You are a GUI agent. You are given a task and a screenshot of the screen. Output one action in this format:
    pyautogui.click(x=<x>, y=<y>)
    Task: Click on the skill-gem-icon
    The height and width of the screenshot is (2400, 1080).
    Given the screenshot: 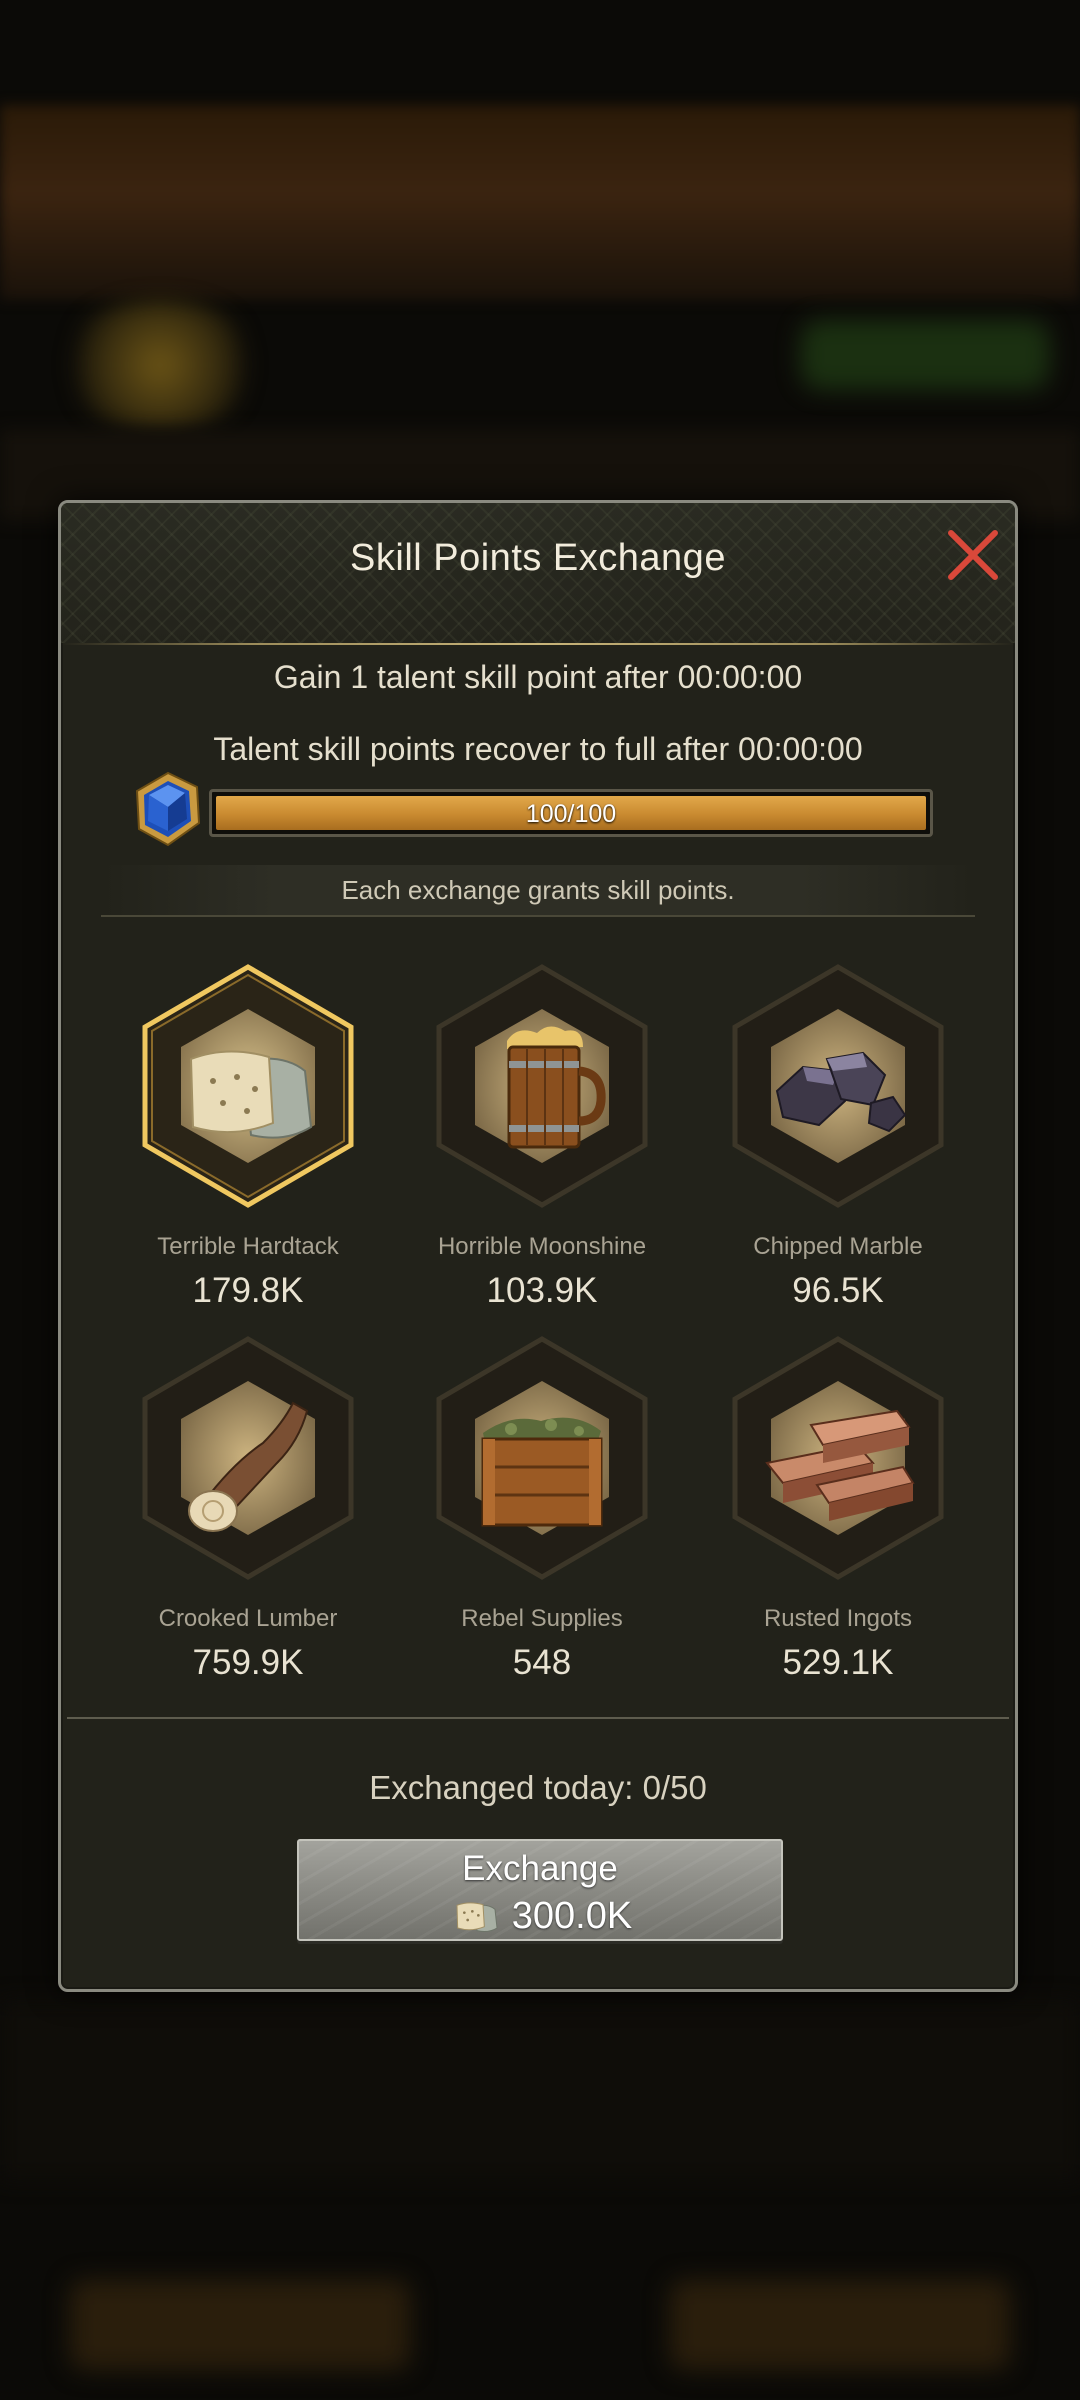 What is the action you would take?
    pyautogui.click(x=168, y=809)
    